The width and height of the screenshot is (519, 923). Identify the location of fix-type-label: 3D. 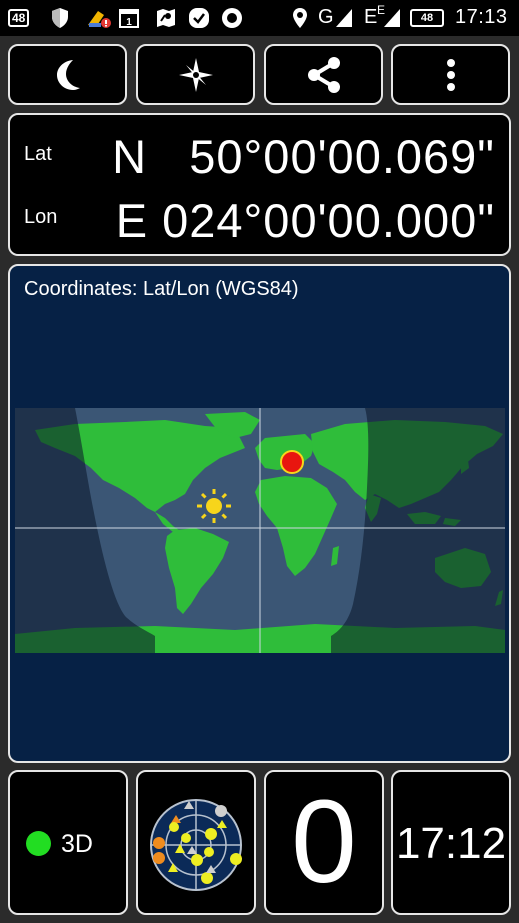
(77, 844).